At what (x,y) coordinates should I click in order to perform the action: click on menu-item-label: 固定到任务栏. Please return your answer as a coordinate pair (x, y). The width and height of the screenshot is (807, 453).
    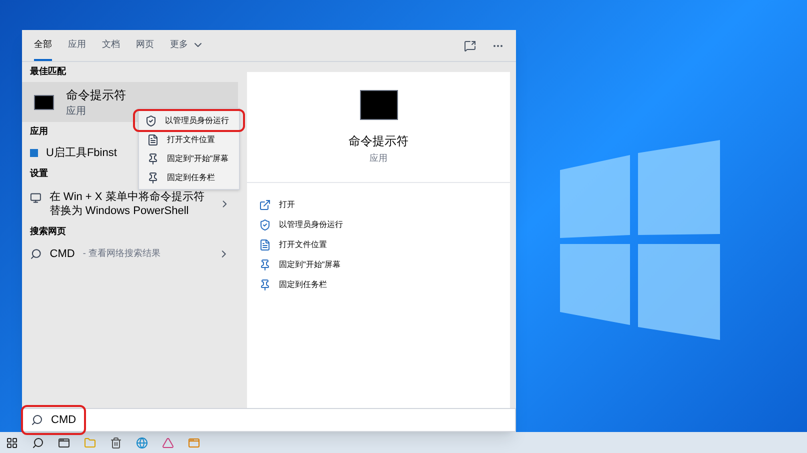
    Looking at the image, I should click on (191, 178).